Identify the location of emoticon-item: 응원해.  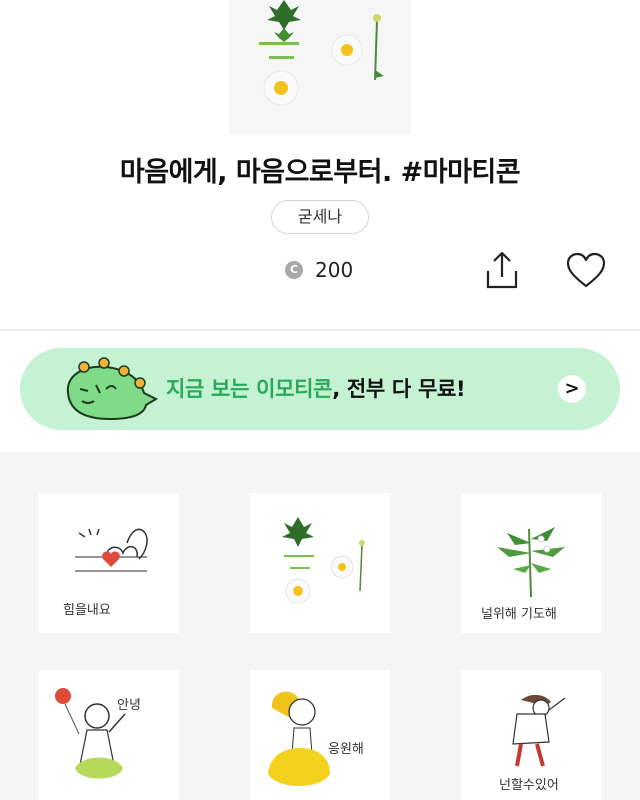
(320, 735).